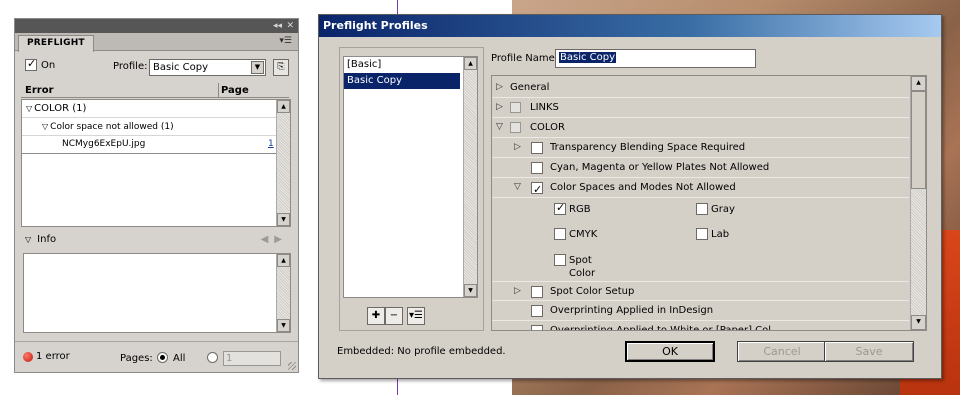  Describe the element at coordinates (179, 358) in the screenshot. I see `pages-all-label: All` at that location.